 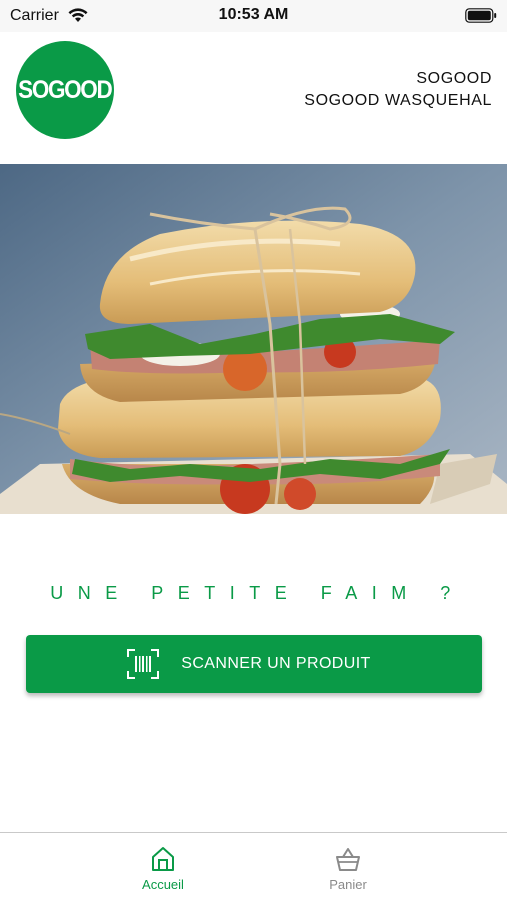 What do you see at coordinates (454, 78) in the screenshot?
I see `store-brand: SOGOOD` at bounding box center [454, 78].